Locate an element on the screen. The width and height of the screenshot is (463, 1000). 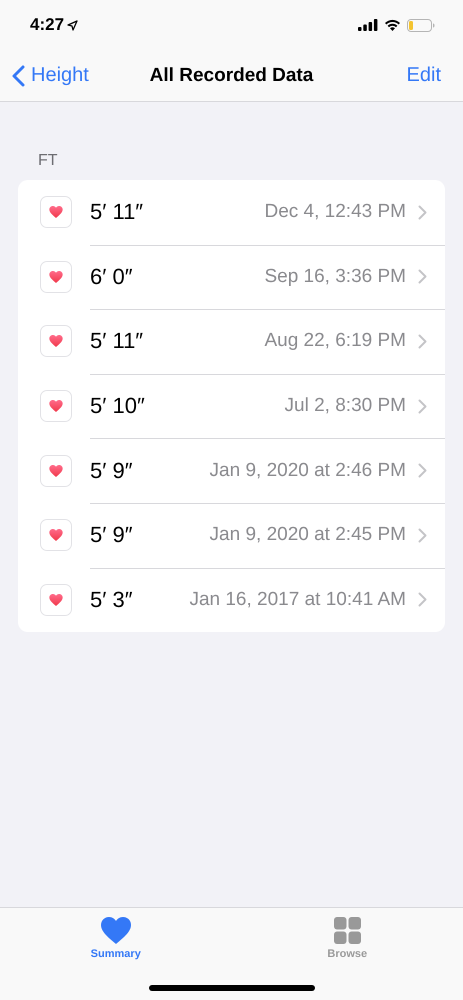
battery-icon is located at coordinates (421, 25).